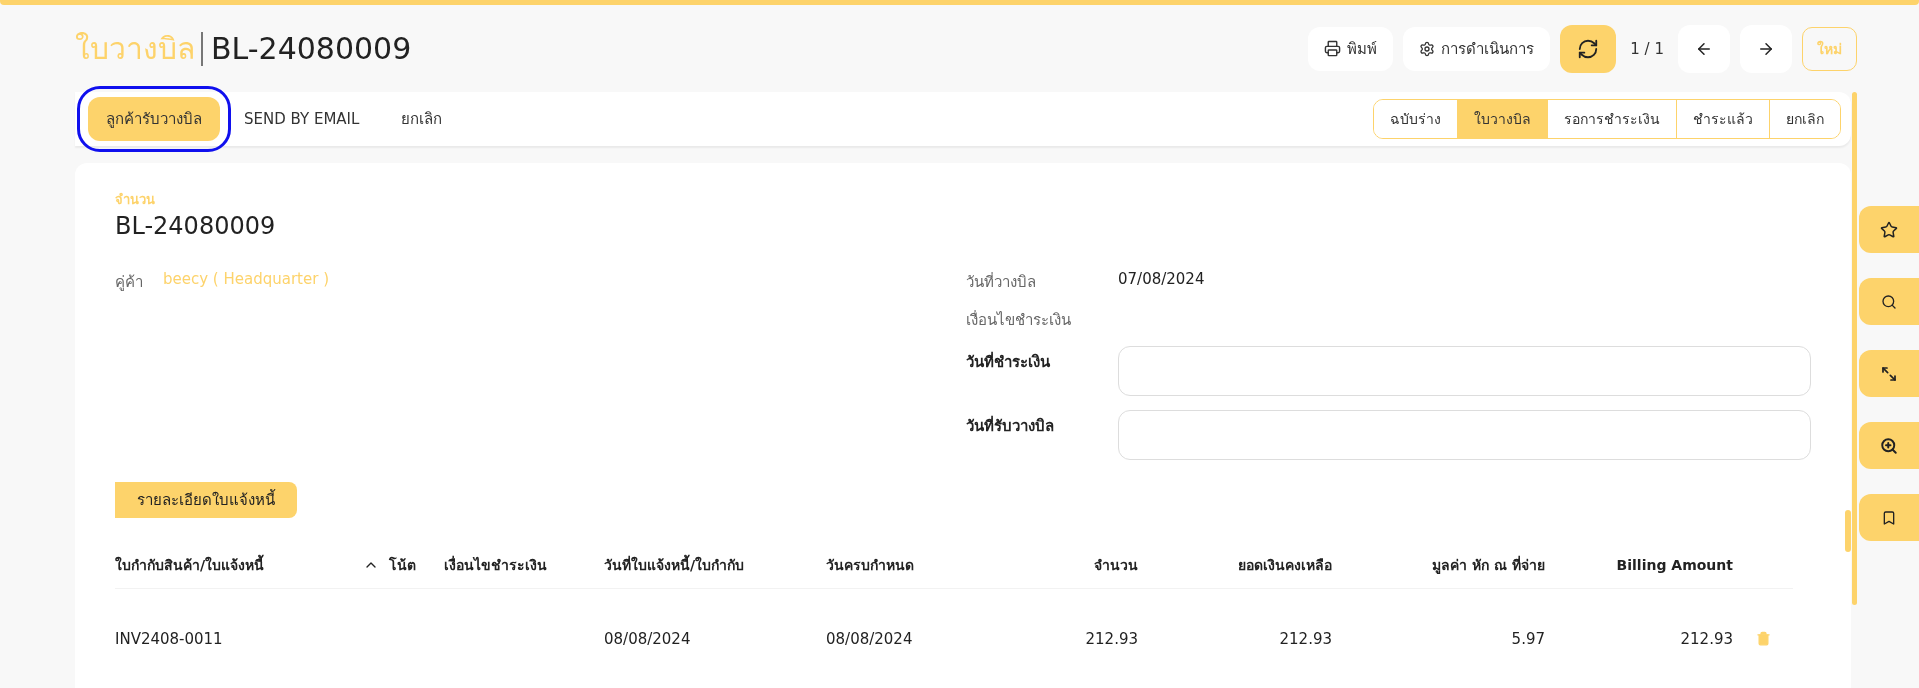  What do you see at coordinates (169, 638) in the screenshot?
I see `table-cell: INV2408-0011` at bounding box center [169, 638].